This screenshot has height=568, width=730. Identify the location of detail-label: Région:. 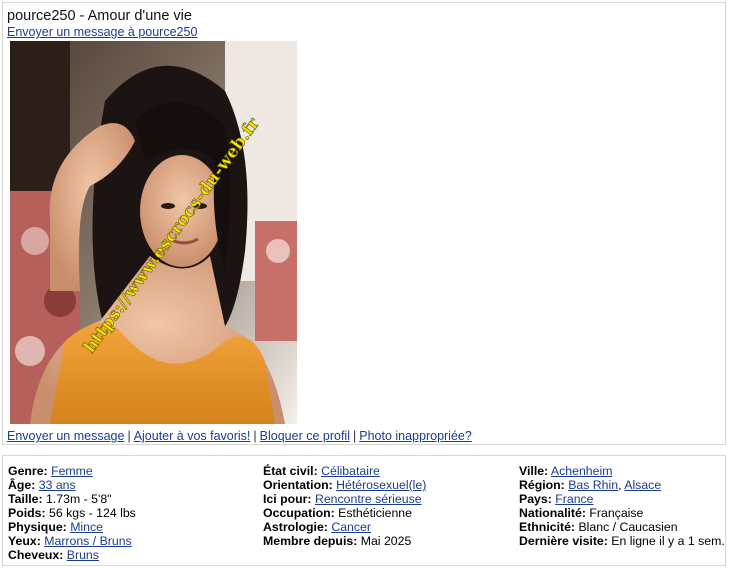
(542, 485).